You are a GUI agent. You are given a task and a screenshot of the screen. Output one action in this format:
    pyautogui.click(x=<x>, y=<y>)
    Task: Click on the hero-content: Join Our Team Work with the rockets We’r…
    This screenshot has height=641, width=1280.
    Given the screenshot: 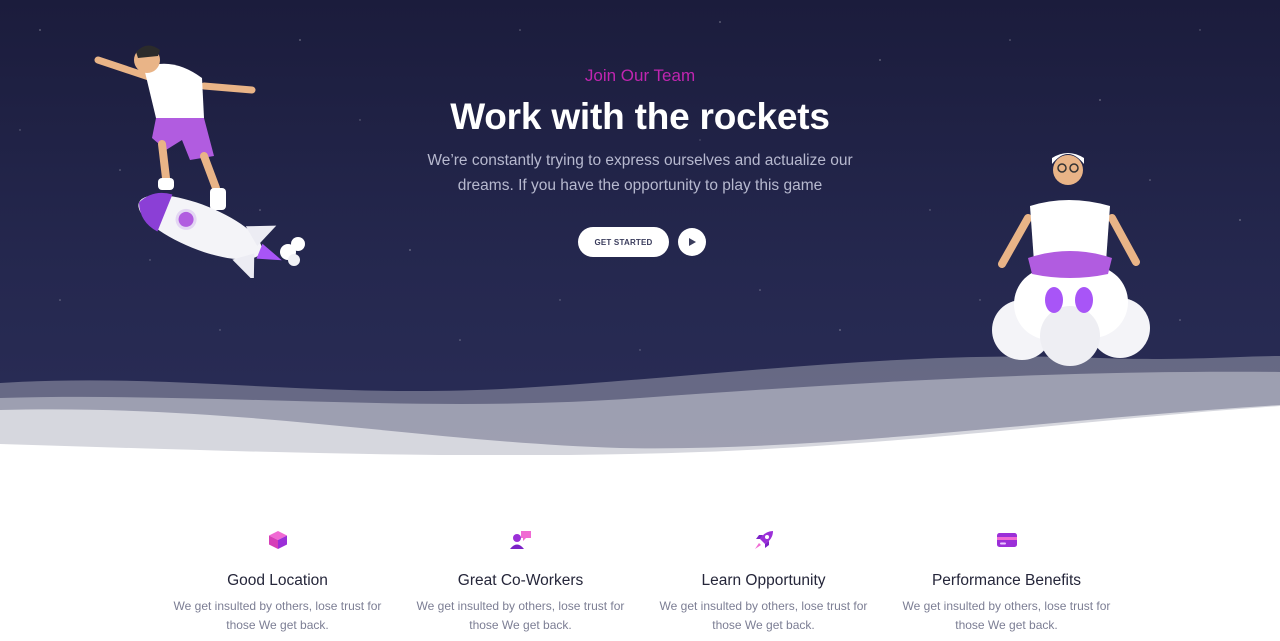 What is the action you would take?
    pyautogui.click(x=640, y=130)
    